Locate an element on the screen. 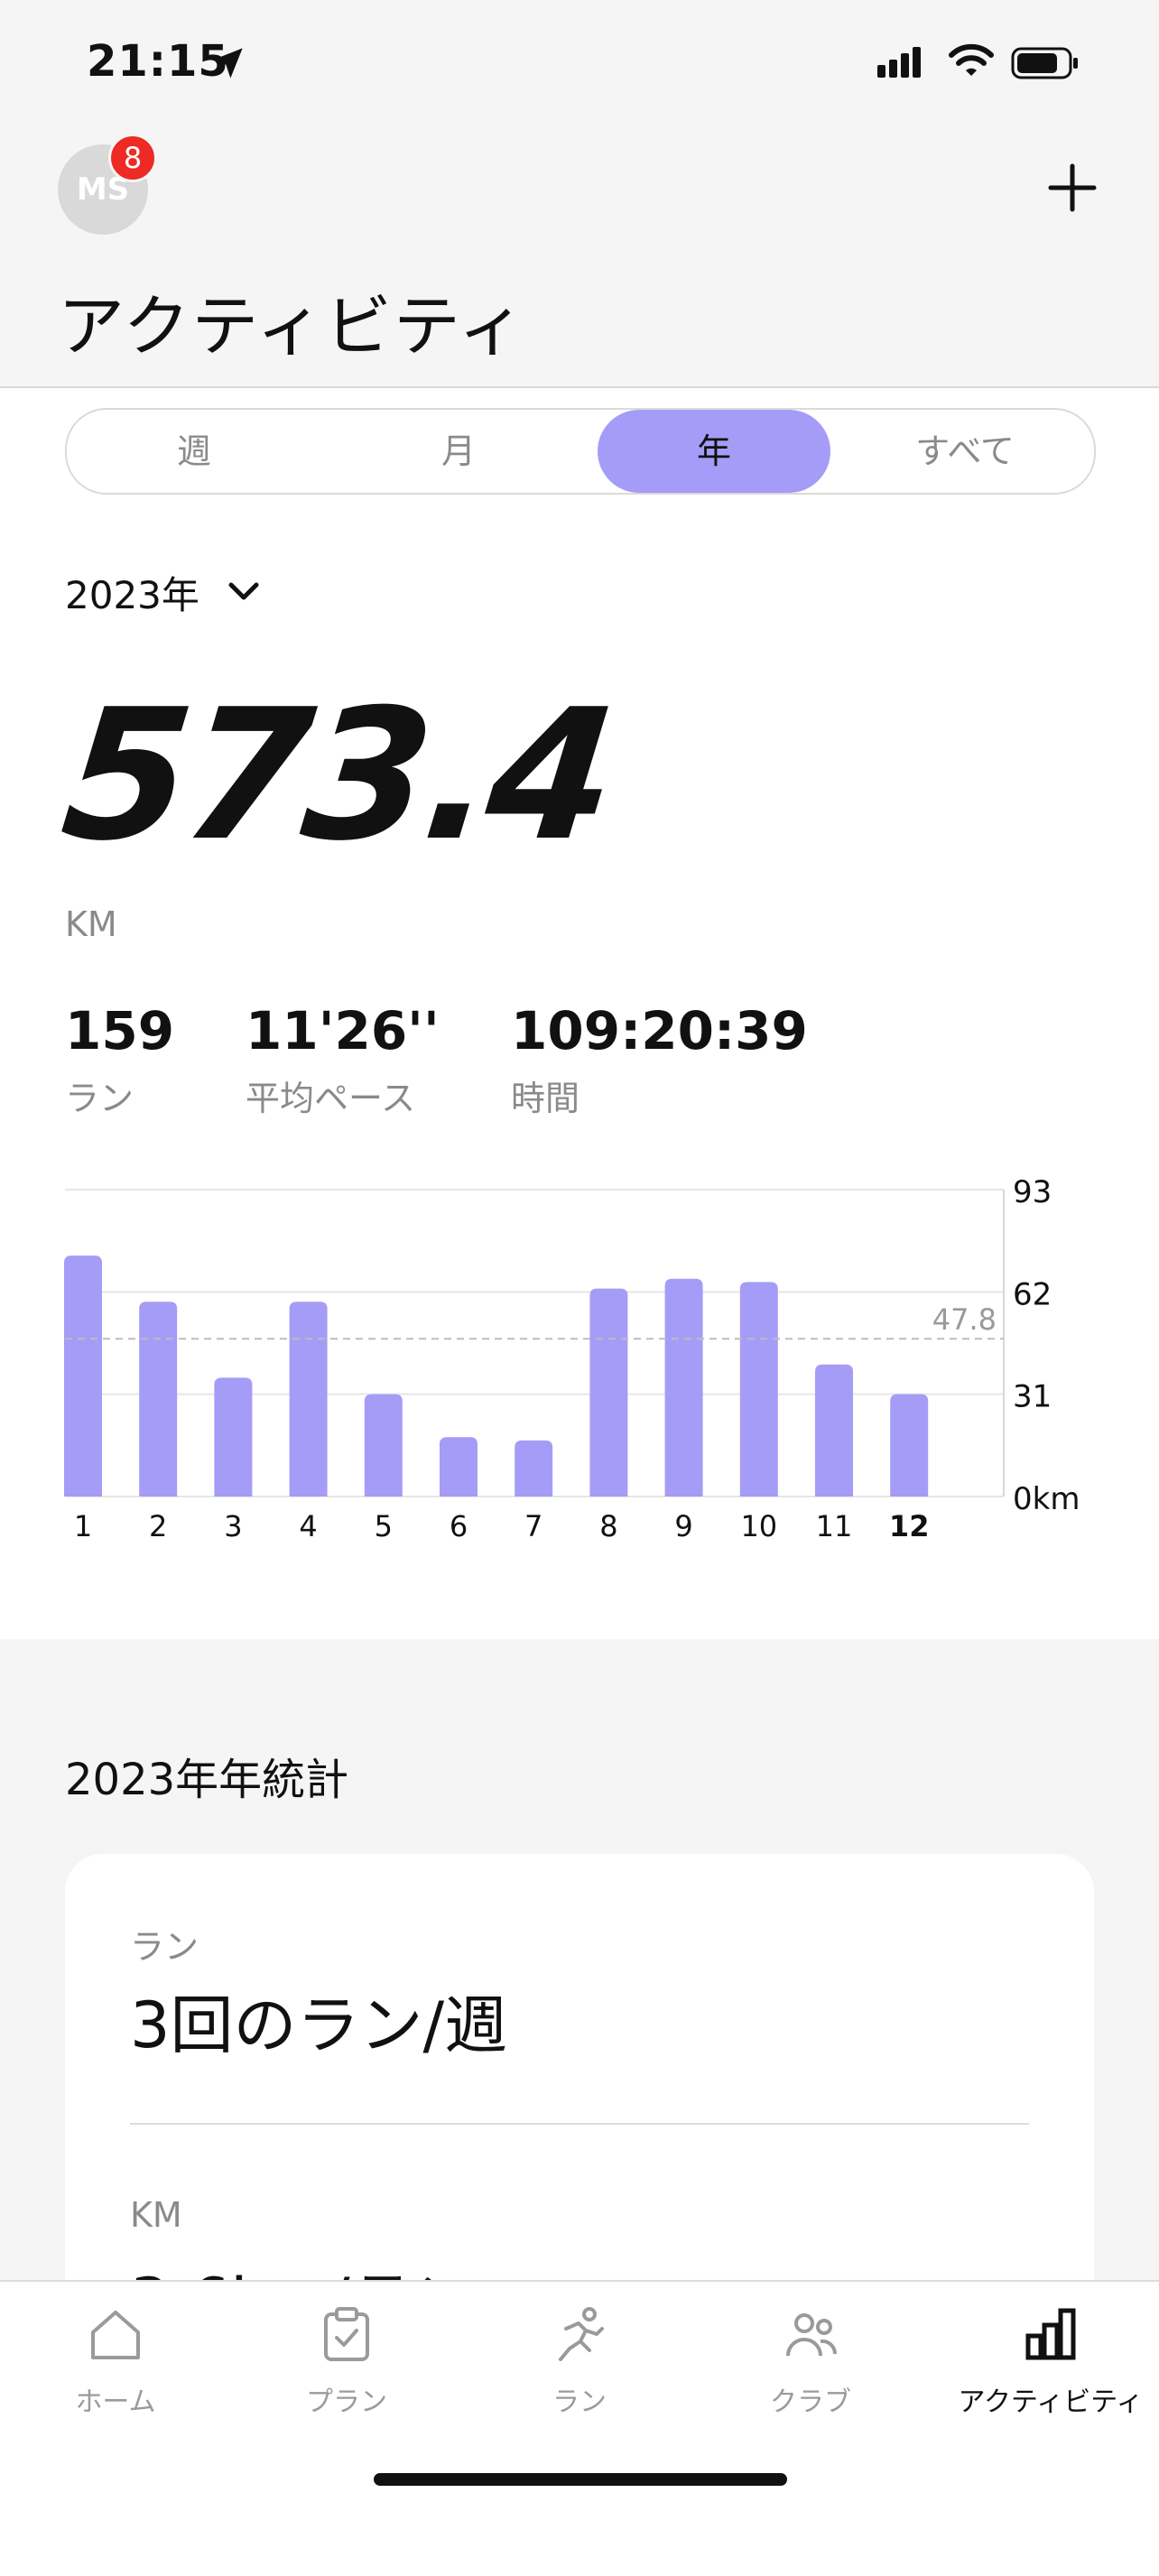  segment-week: 週 is located at coordinates (194, 451).